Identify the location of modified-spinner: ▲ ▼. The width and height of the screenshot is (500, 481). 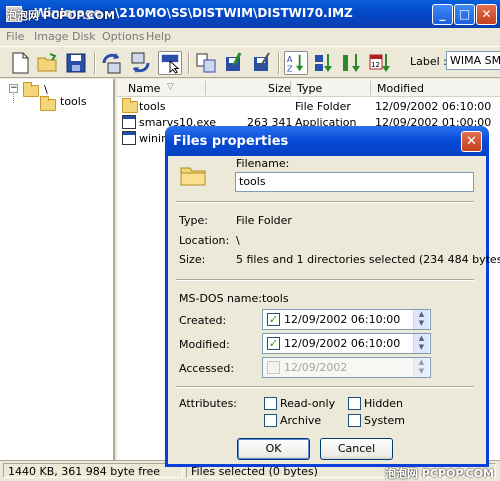
(421, 343).